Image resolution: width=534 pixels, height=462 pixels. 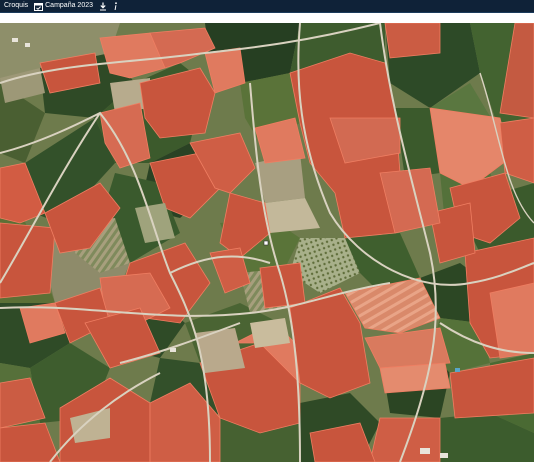 I want to click on campaign-selector: Campaña 2023, so click(x=63, y=6).